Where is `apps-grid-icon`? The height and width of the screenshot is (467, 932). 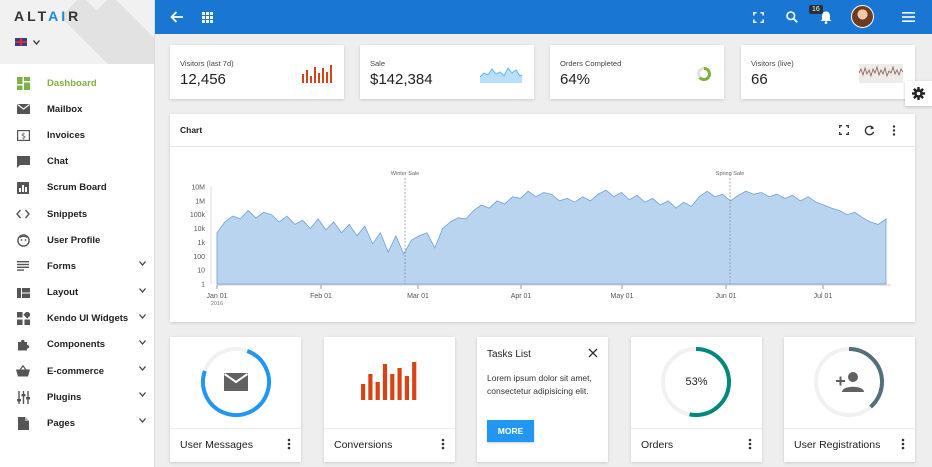
apps-grid-icon is located at coordinates (207, 17).